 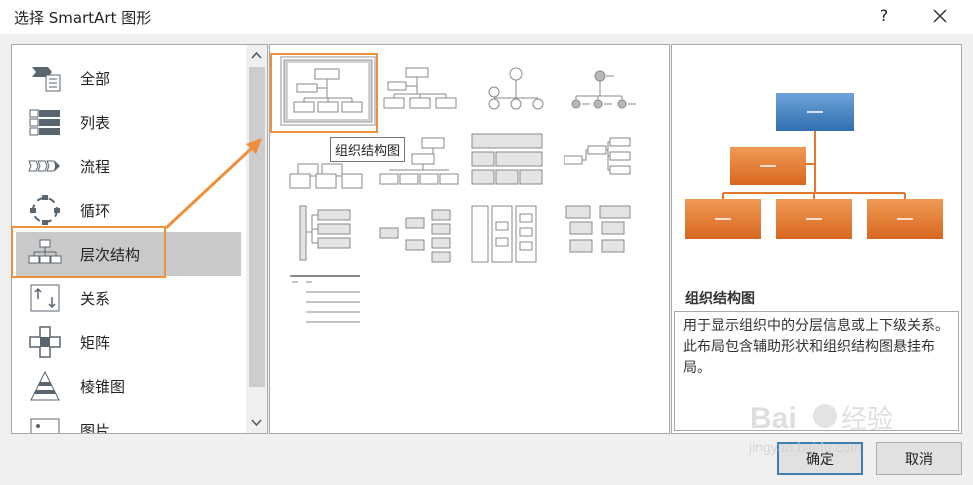 I want to click on category-label: 矩阵, so click(x=95, y=342).